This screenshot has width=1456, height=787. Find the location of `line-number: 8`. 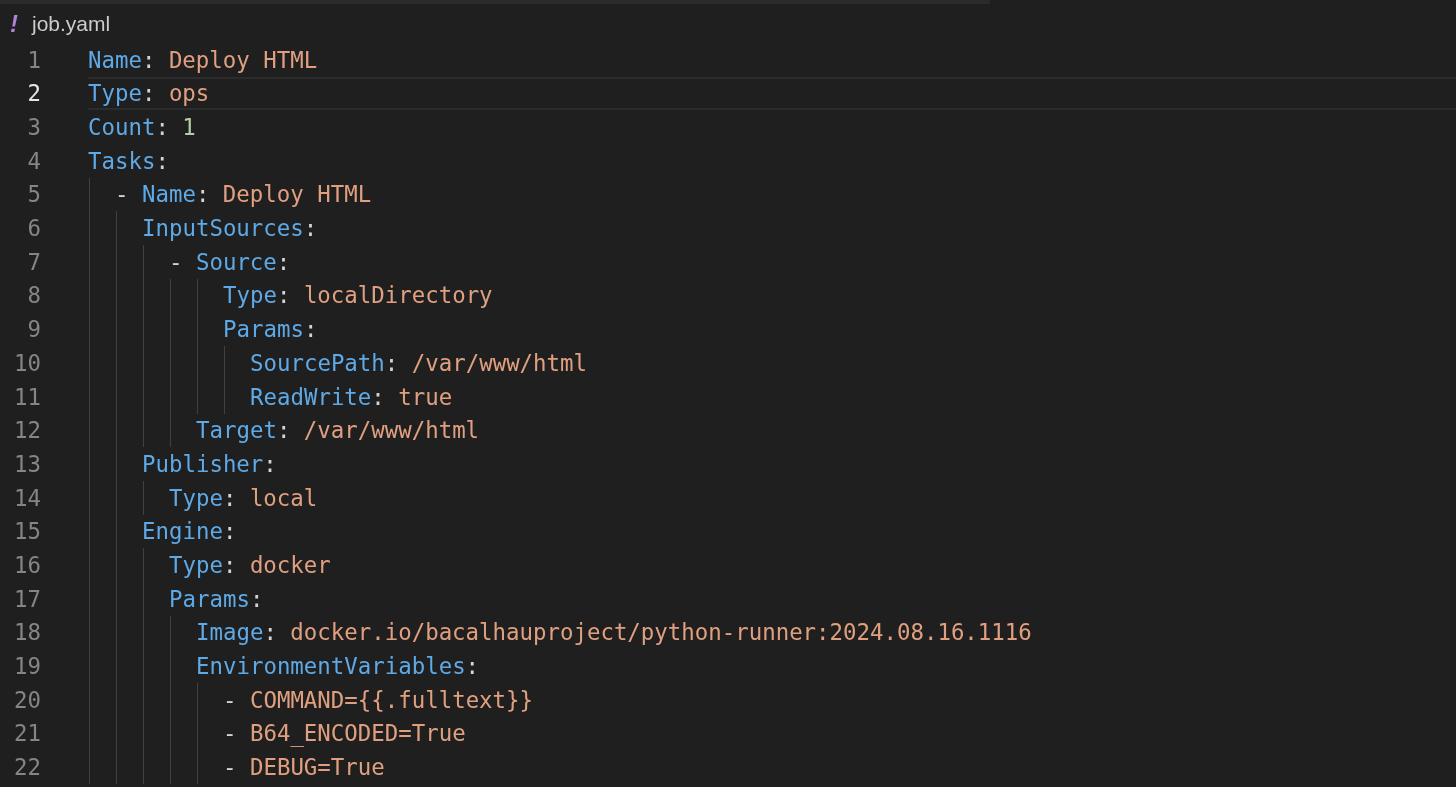

line-number: 8 is located at coordinates (33, 295).